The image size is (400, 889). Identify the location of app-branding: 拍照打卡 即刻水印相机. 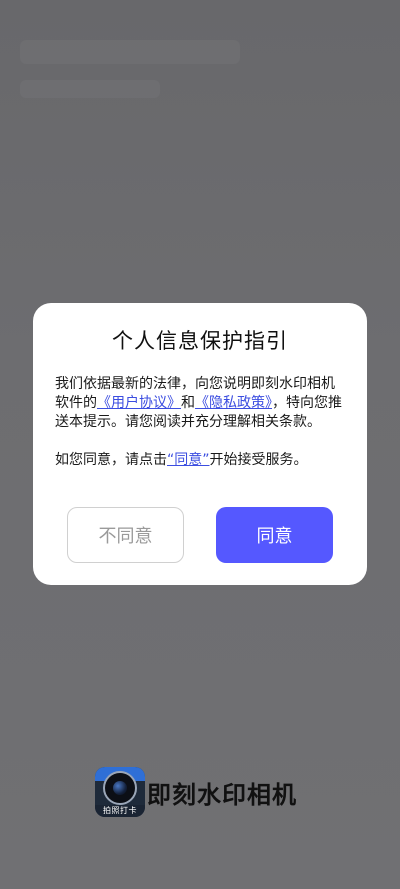
(196, 792).